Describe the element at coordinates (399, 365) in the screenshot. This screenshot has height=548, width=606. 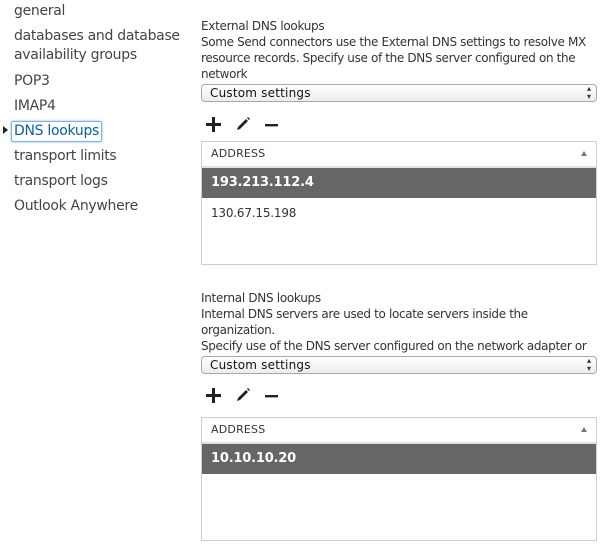
I see `internal-dns-dropdown: Custom settings ▴ ▾` at that location.